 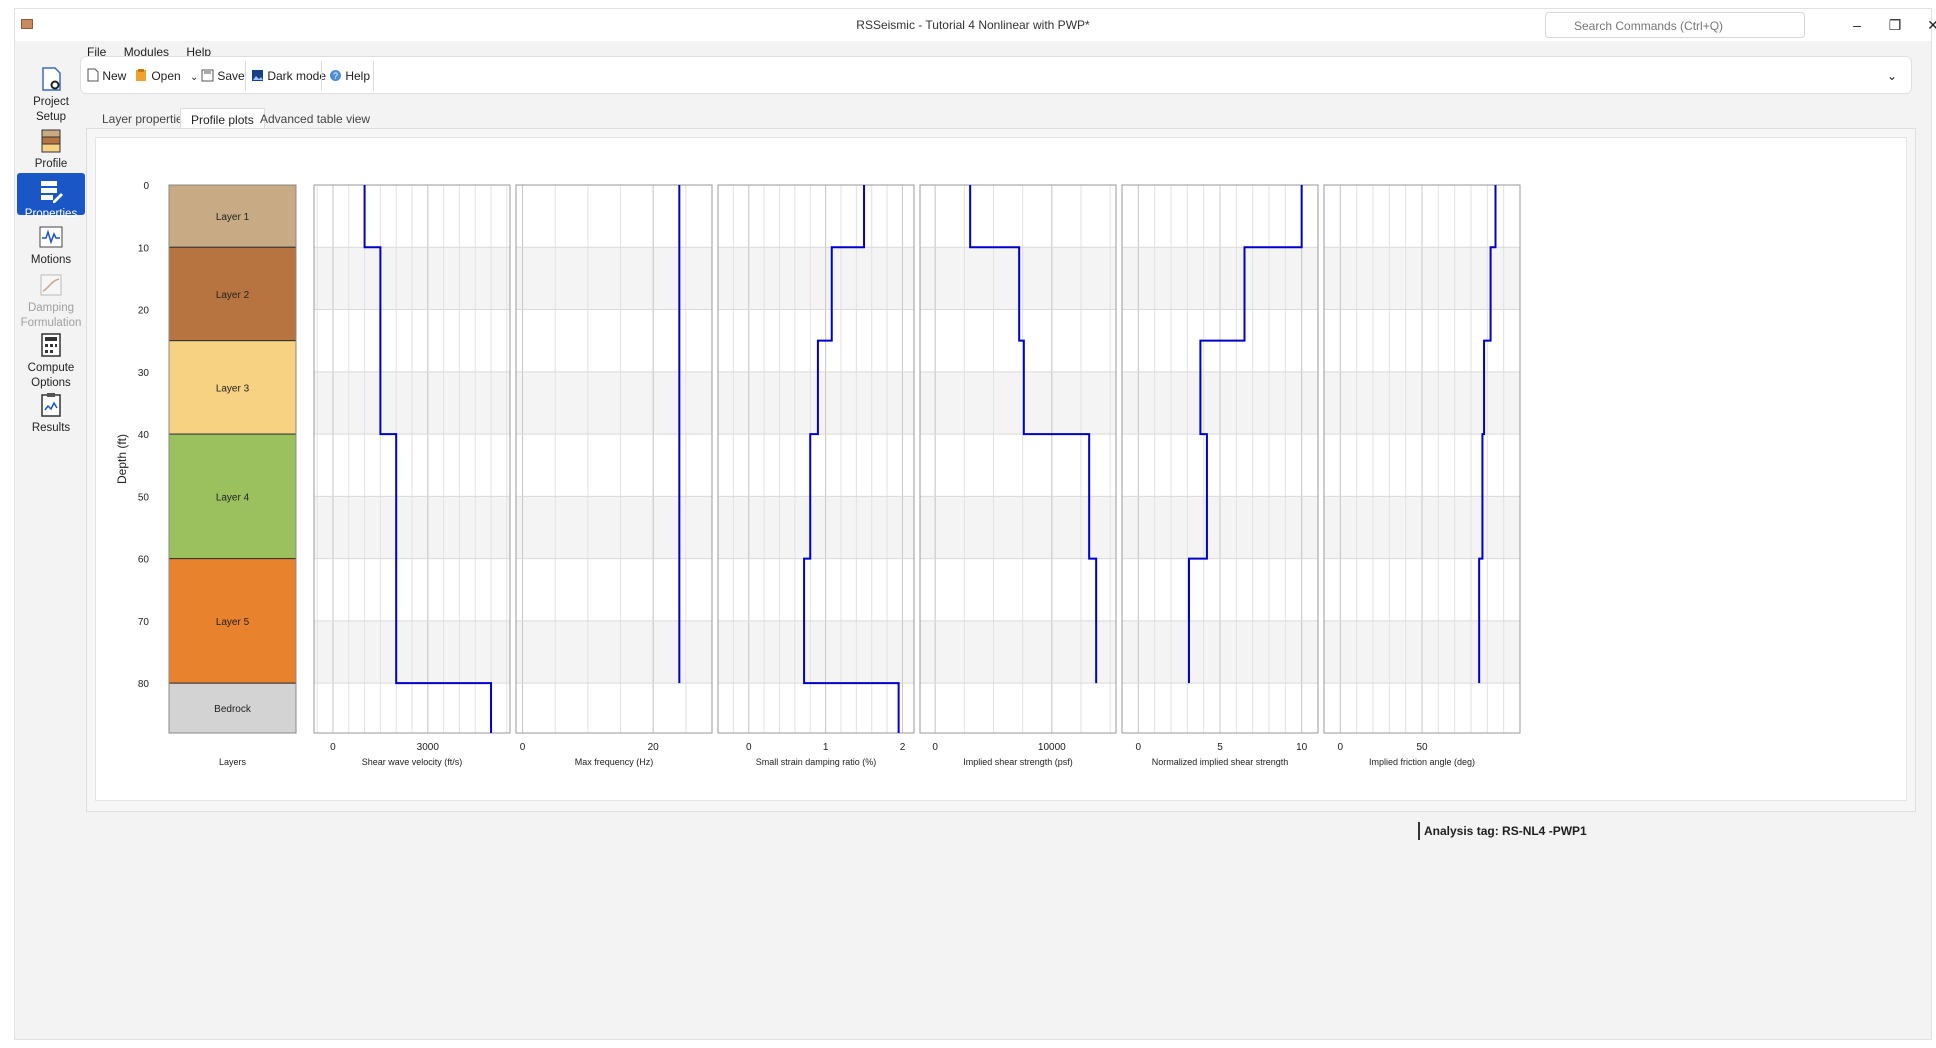 I want to click on layer-label: Layer 1, so click(x=233, y=217).